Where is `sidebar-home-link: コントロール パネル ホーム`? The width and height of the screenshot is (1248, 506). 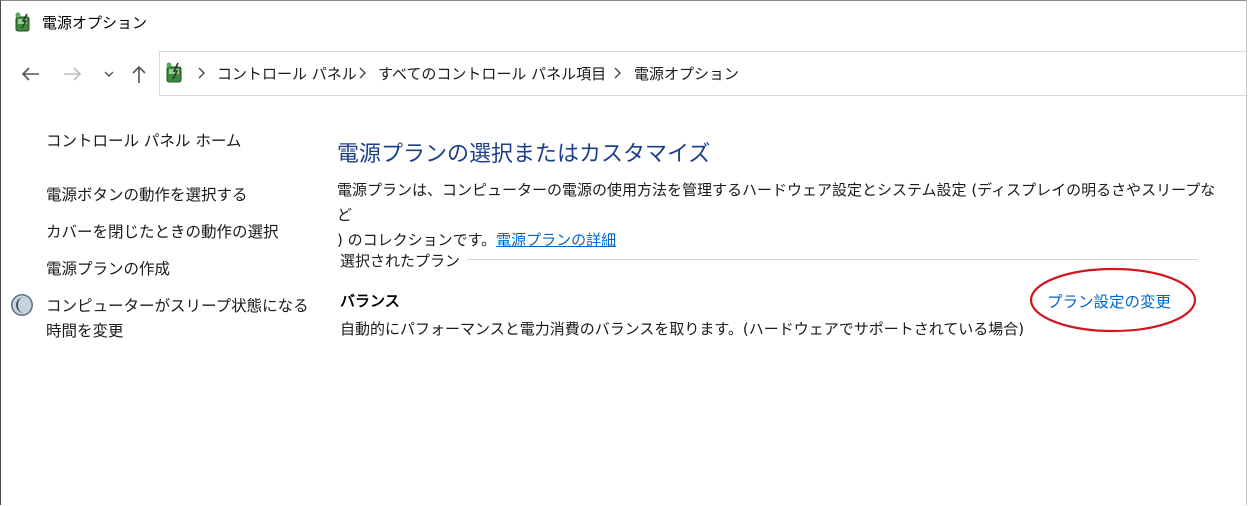
sidebar-home-link: コントロール パネル ホーム is located at coordinates (143, 140).